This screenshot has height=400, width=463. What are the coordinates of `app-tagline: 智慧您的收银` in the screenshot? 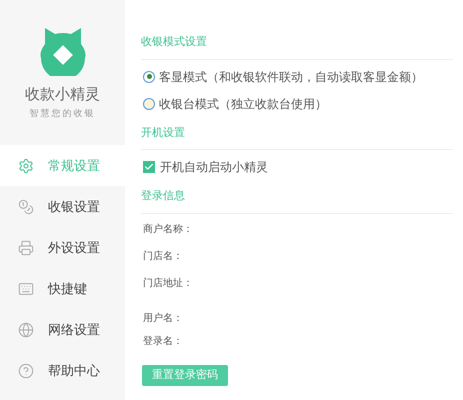 It's located at (63, 113).